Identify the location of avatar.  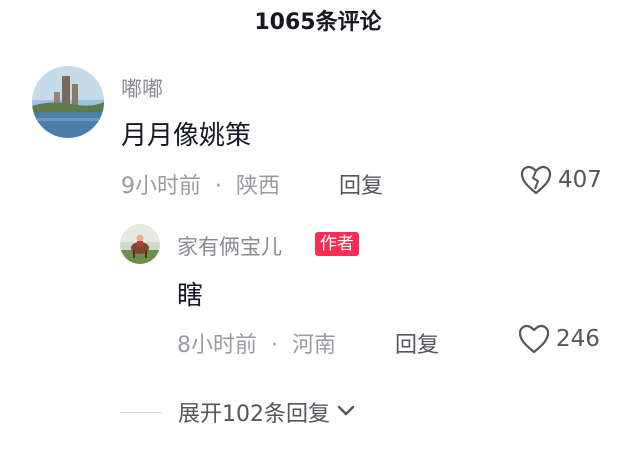
(68, 102).